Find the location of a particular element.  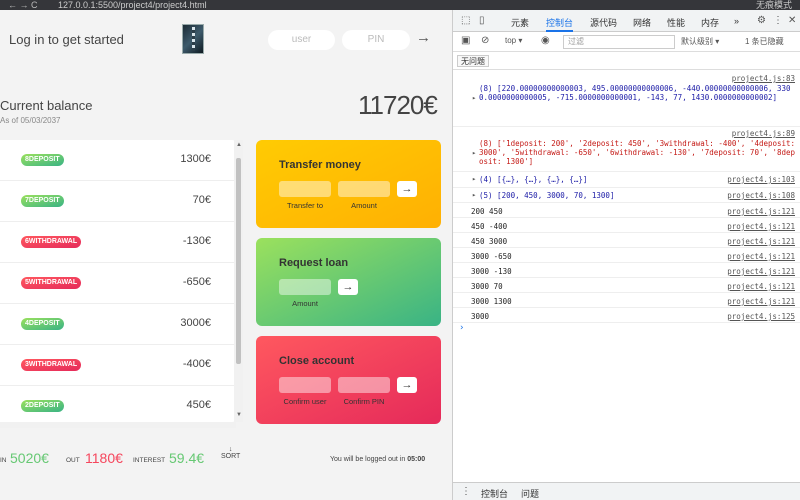

console-log-entry: 3000 1300 project4.js:121 is located at coordinates (626, 300).